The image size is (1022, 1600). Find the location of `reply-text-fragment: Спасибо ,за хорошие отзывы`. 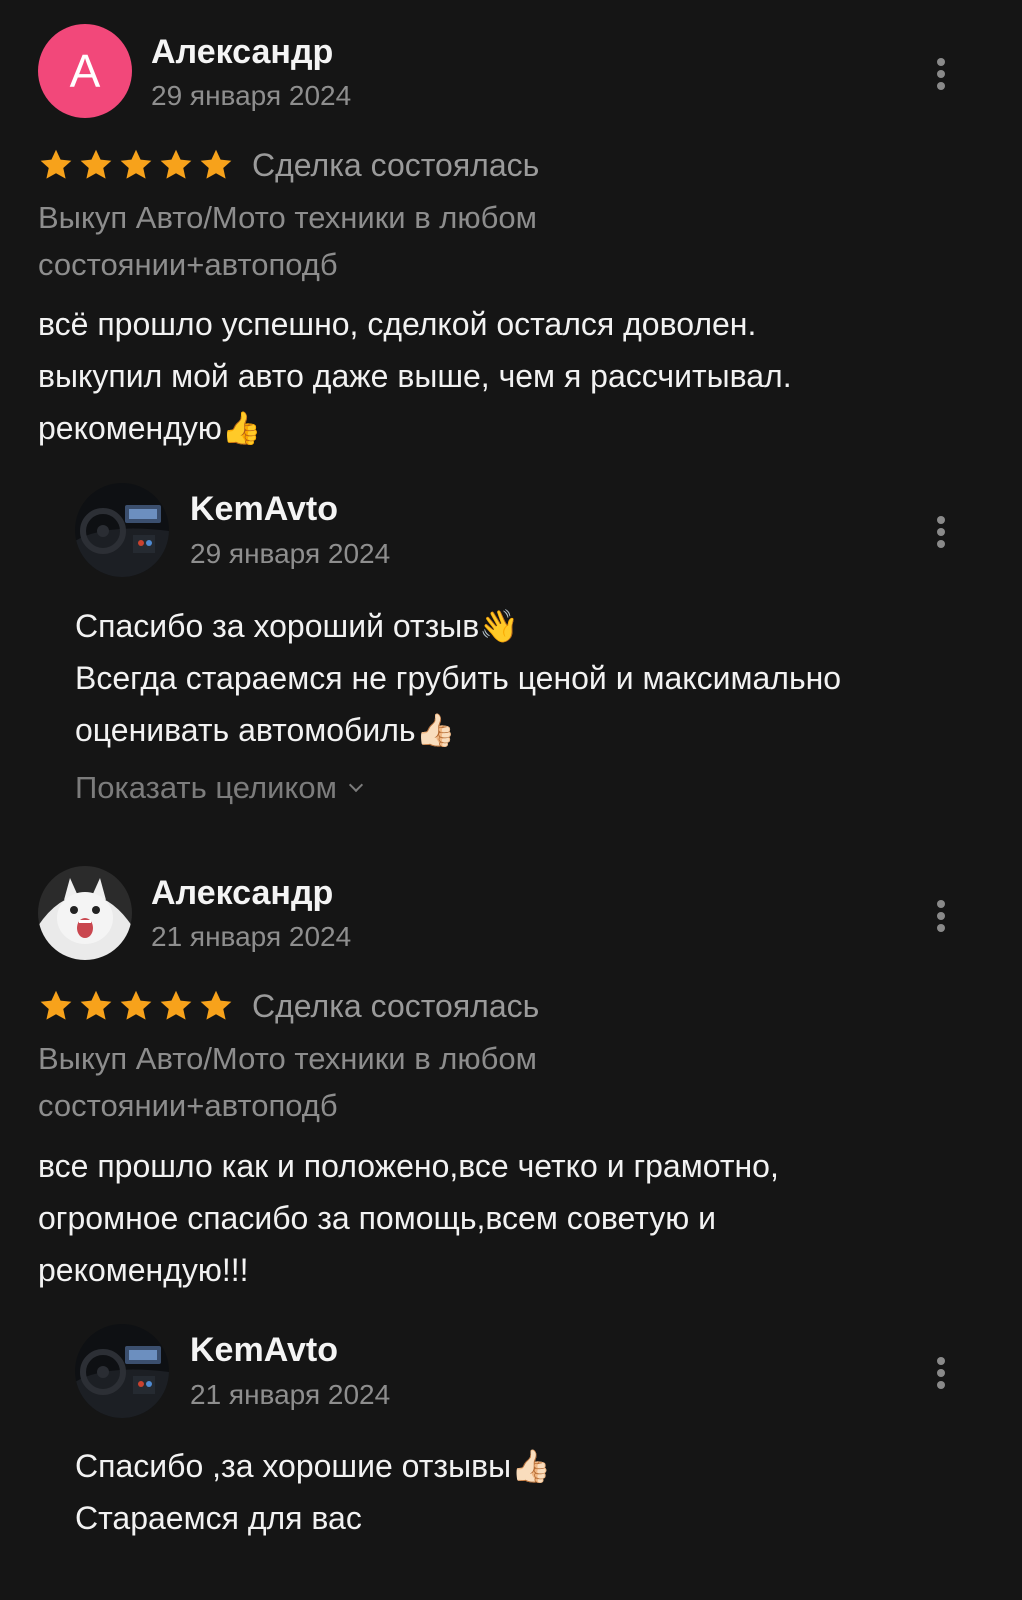

reply-text-fragment: Спасибо ,за хорошие отзывы is located at coordinates (293, 1466).